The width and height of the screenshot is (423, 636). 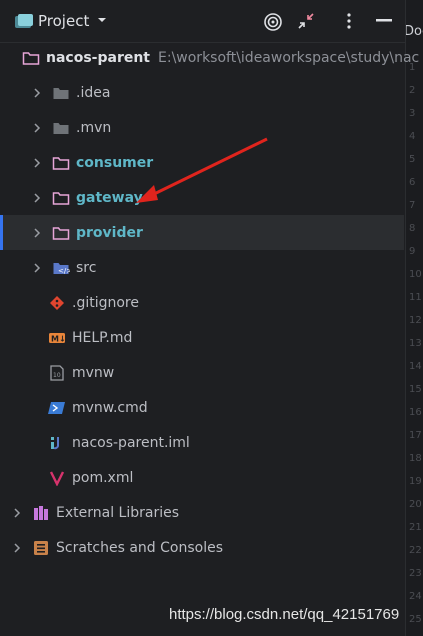 I want to click on watermark: https://blog.csdn.net/qq_42151769, so click(x=284, y=614).